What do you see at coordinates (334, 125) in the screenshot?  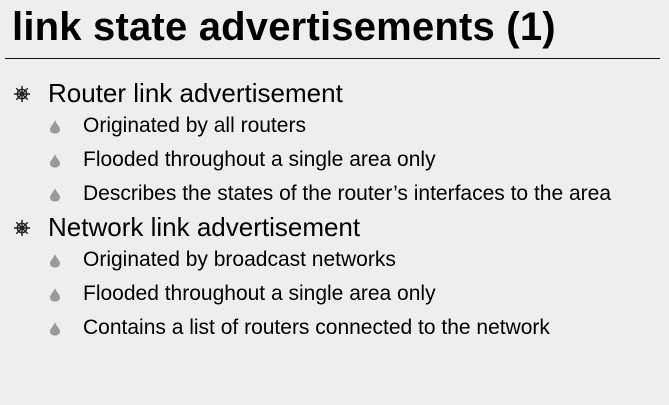 I see `bullet-item: Originated by all routers` at bounding box center [334, 125].